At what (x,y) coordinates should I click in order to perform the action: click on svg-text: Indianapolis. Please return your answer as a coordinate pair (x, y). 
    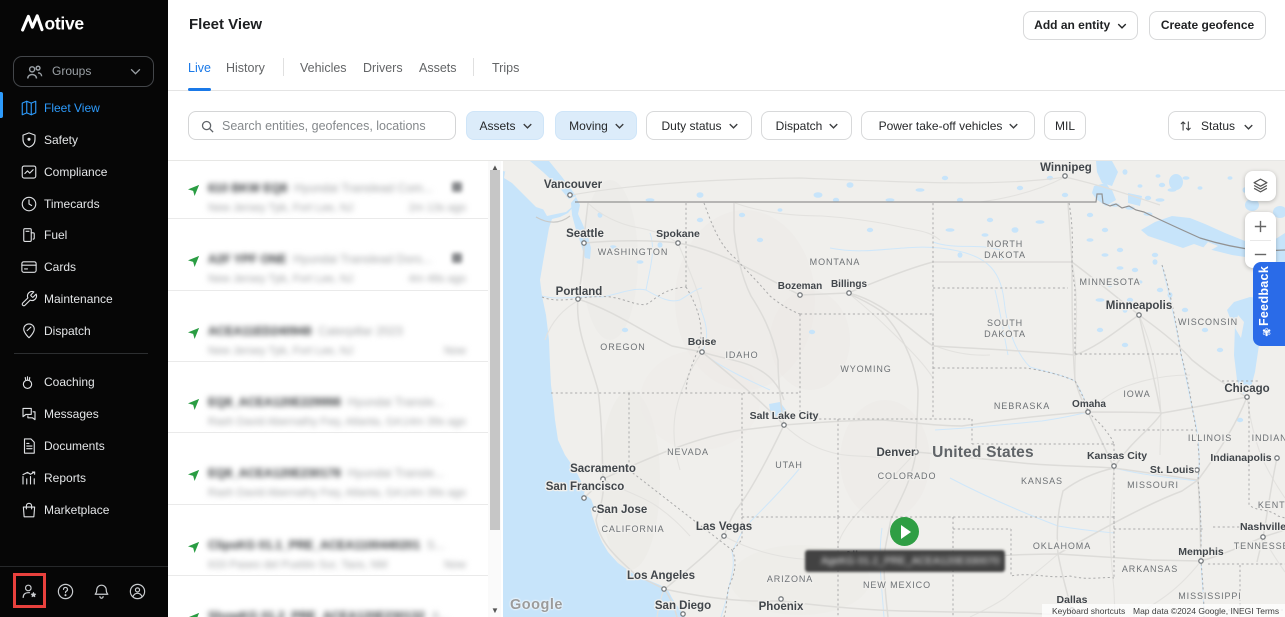
    Looking at the image, I should click on (1240, 458).